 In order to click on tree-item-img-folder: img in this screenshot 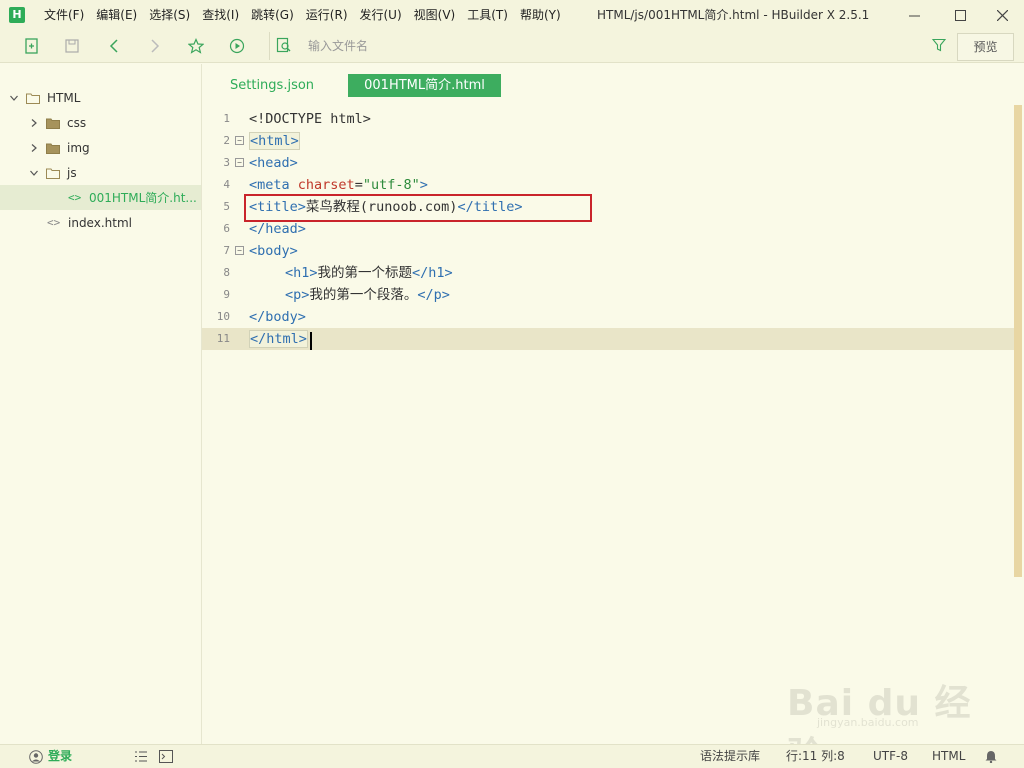, I will do `click(100, 147)`.